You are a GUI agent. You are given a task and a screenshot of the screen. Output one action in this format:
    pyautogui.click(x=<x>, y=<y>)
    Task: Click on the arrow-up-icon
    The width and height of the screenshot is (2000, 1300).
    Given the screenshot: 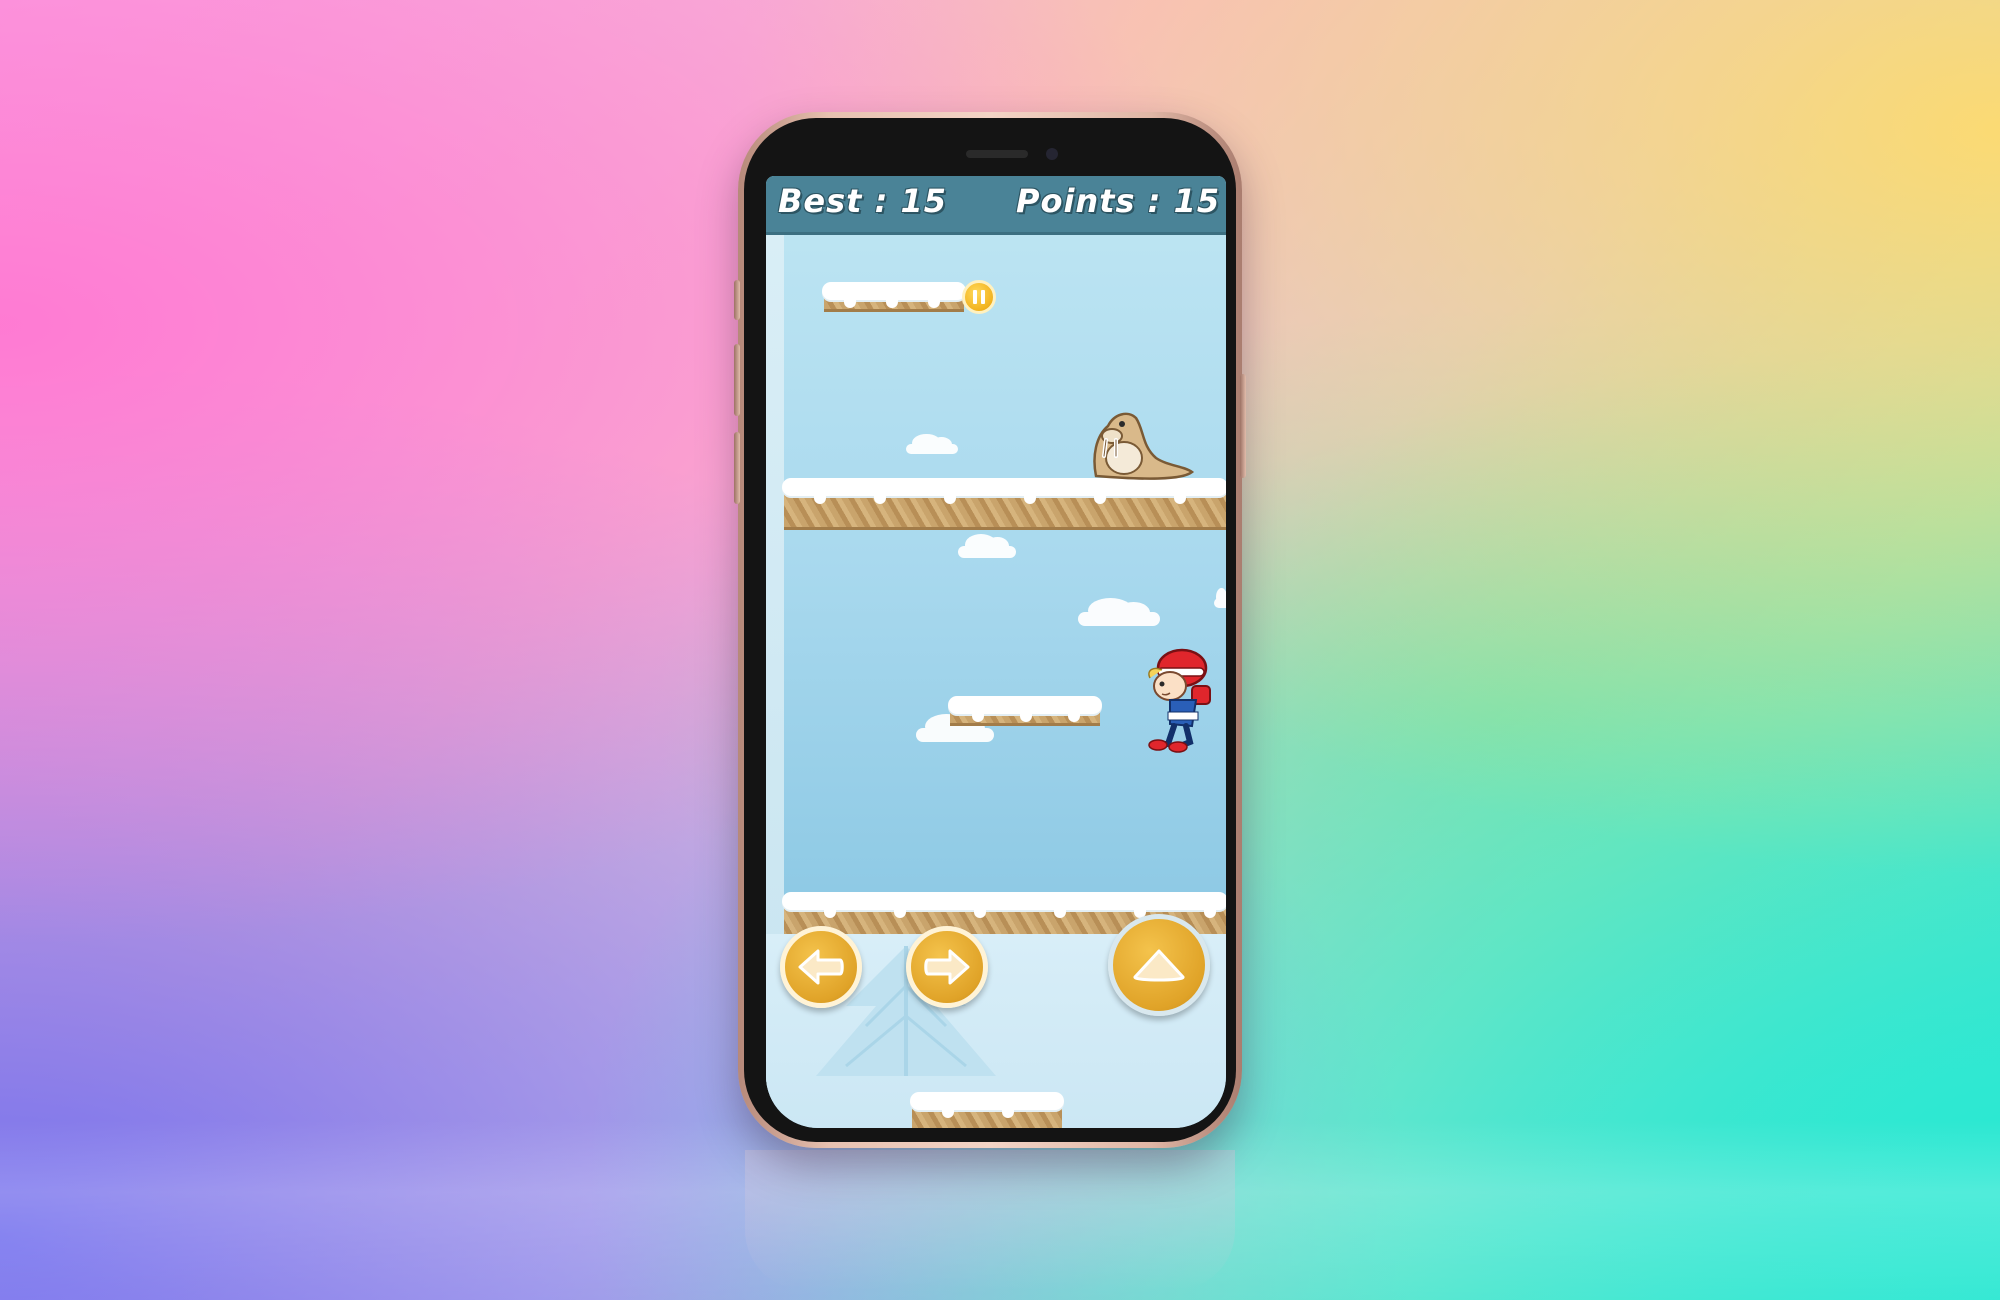 What is the action you would take?
    pyautogui.click(x=1159, y=965)
    